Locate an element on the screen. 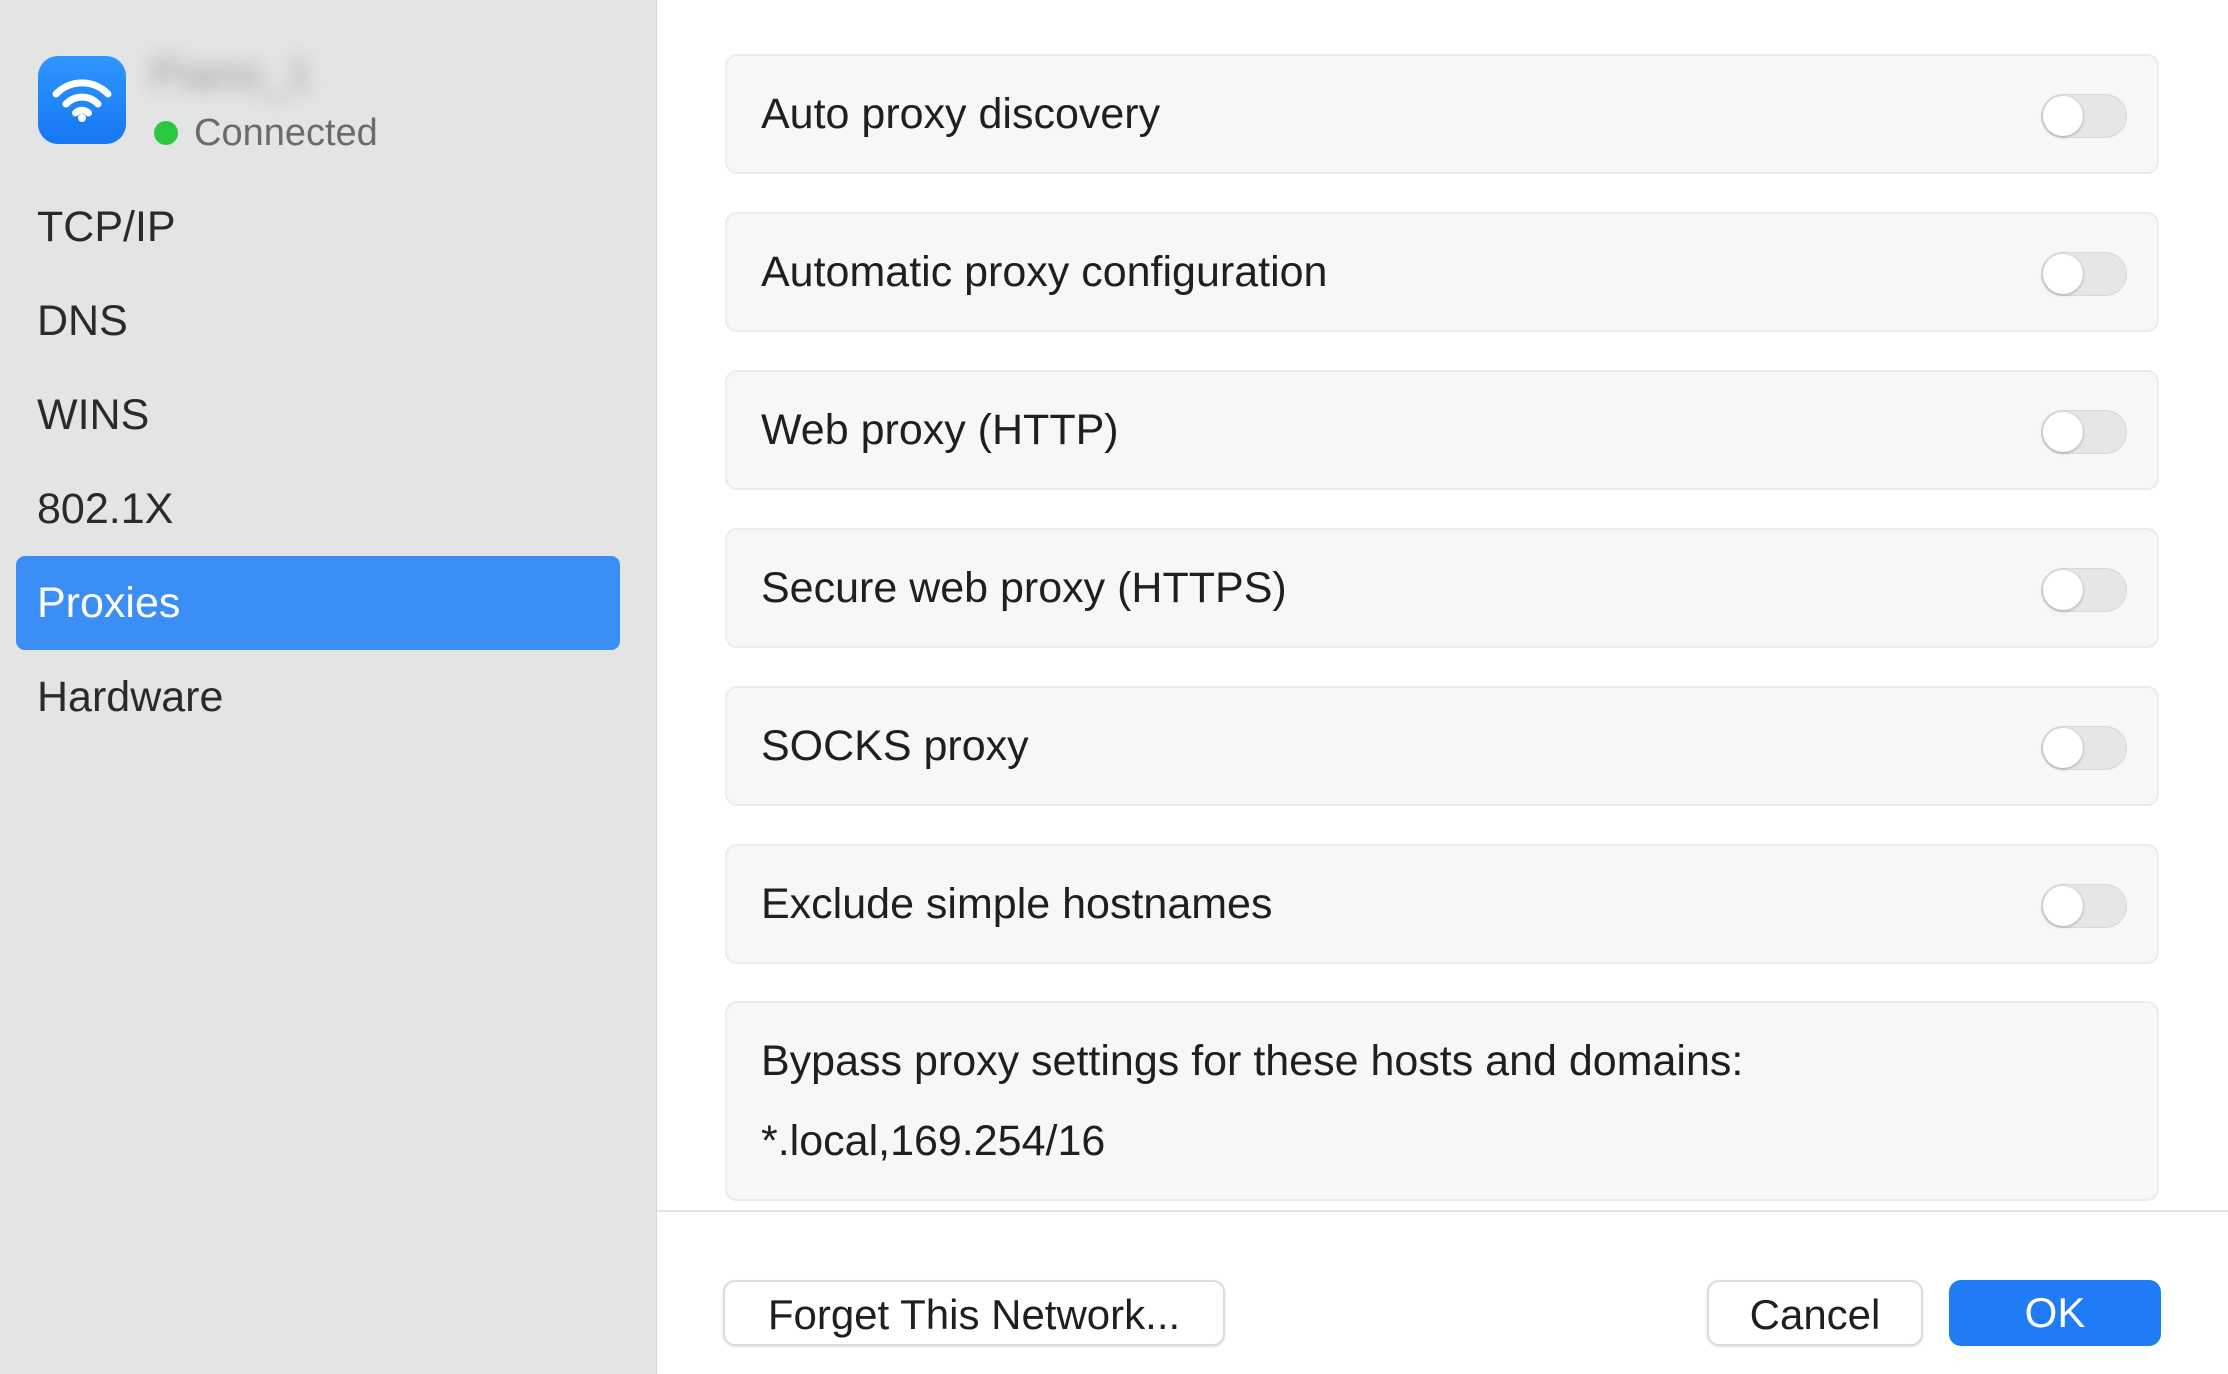 This screenshot has width=2228, height=1374. option-label: Automatic proxy configuration is located at coordinates (1044, 272).